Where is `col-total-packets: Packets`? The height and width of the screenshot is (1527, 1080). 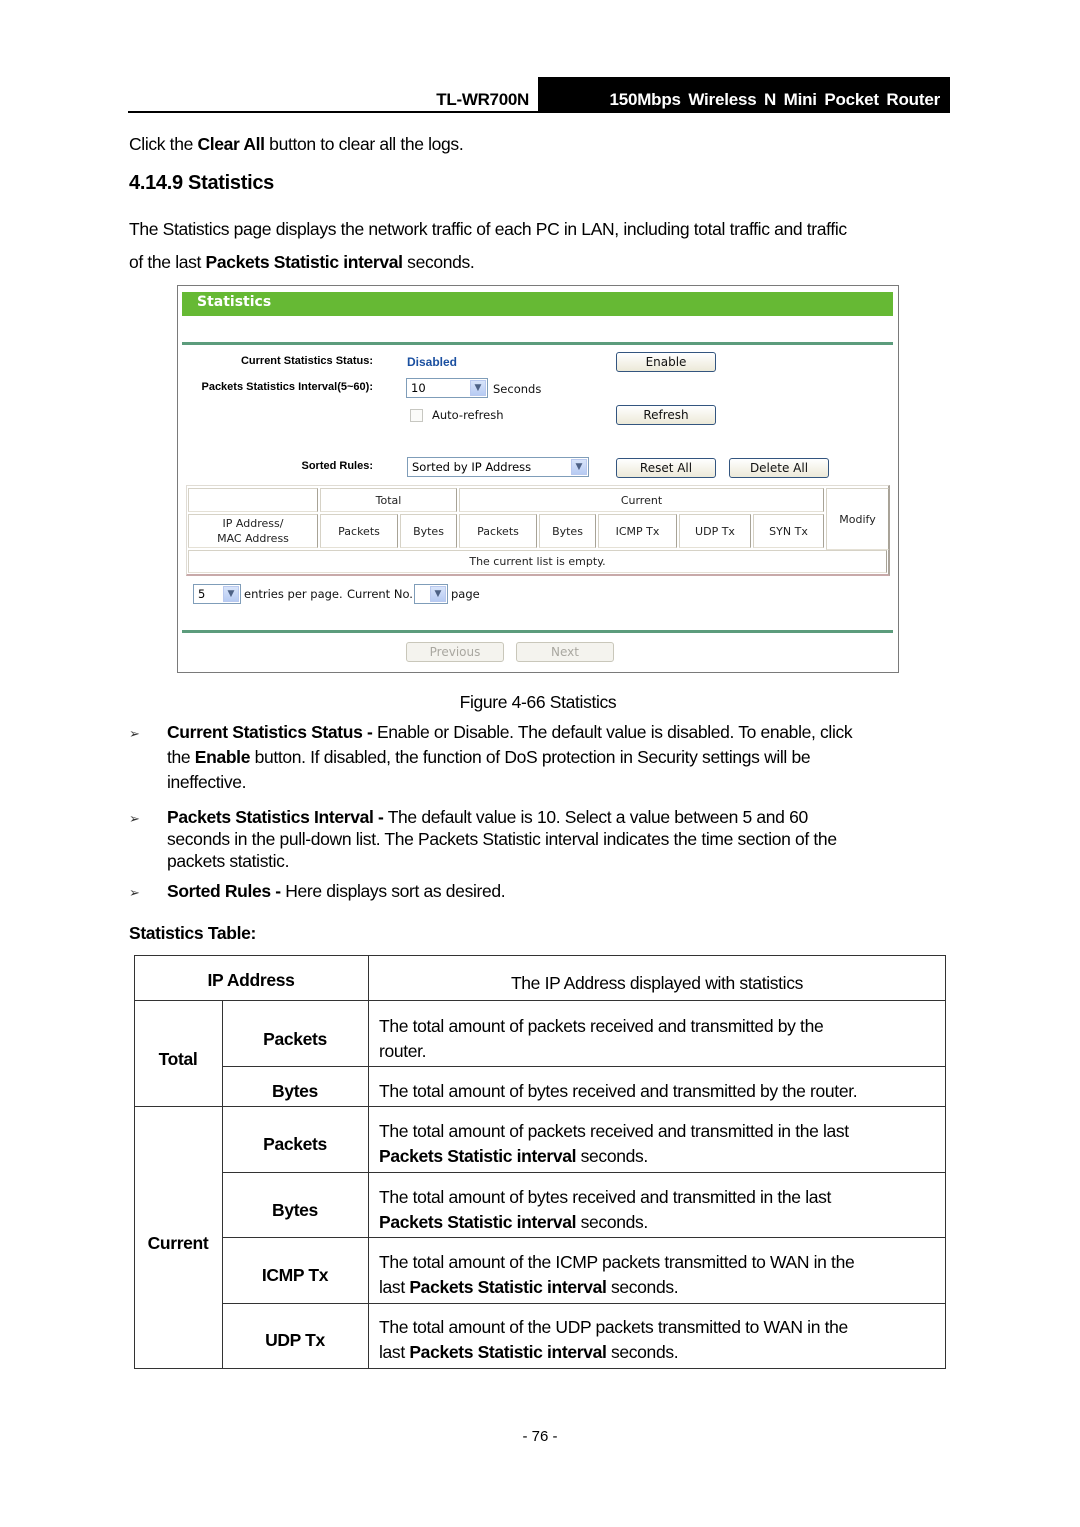 col-total-packets: Packets is located at coordinates (359, 531).